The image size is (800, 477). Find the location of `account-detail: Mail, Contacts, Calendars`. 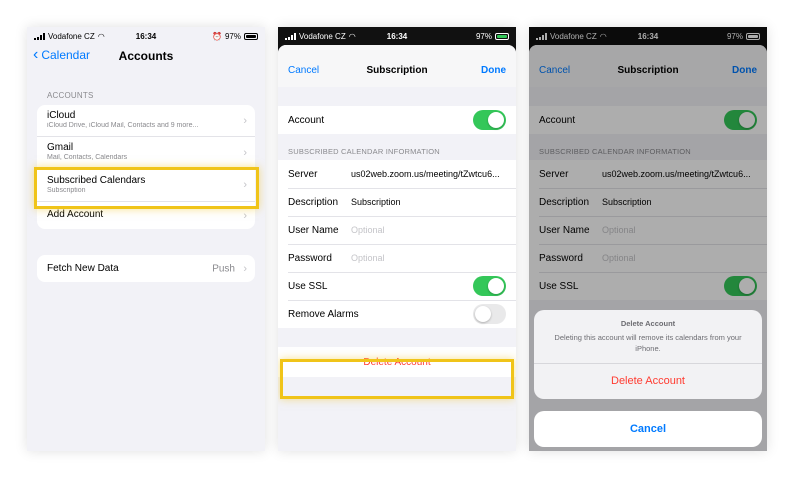

account-detail: Mail, Contacts, Calendars is located at coordinates (87, 157).